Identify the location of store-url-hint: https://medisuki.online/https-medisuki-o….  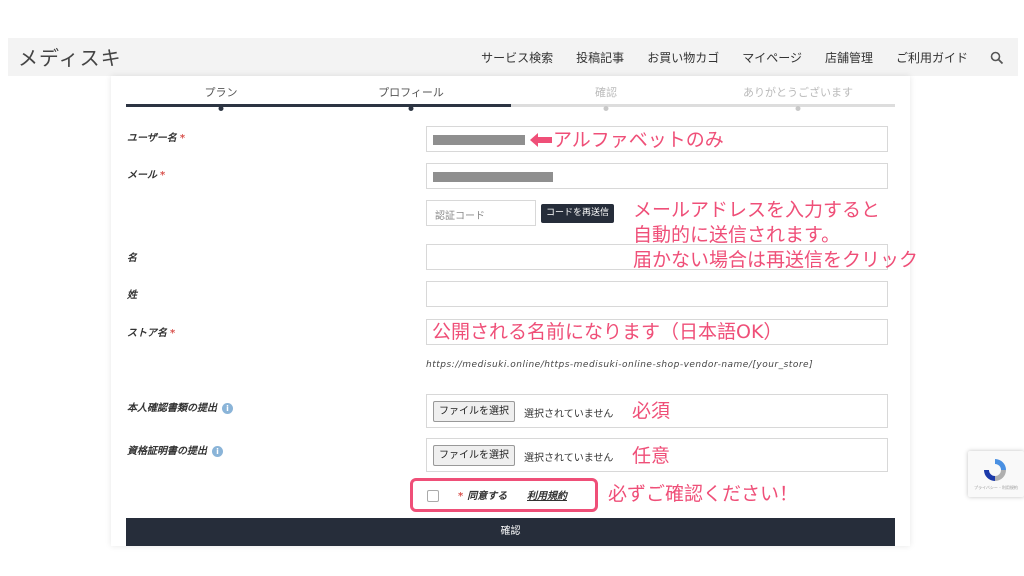
(620, 365).